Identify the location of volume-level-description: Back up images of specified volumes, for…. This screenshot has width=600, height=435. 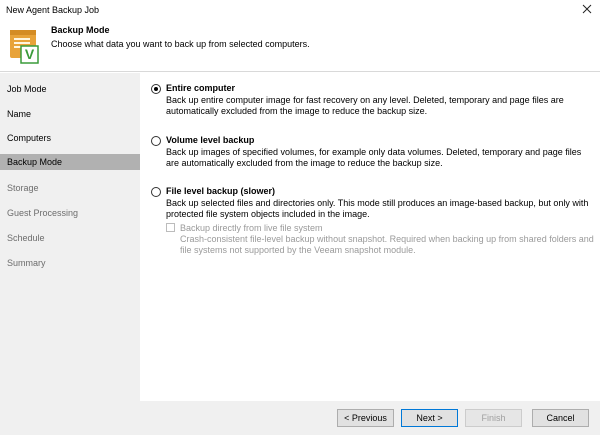
(374, 157).